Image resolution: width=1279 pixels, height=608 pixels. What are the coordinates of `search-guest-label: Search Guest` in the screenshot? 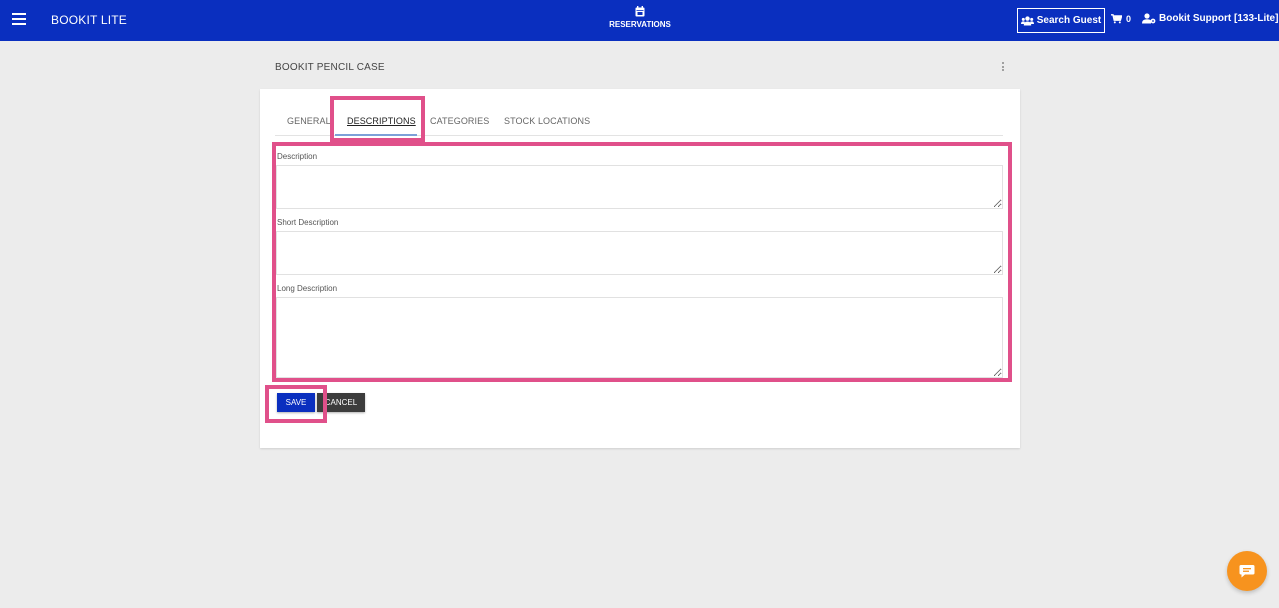 It's located at (1069, 20).